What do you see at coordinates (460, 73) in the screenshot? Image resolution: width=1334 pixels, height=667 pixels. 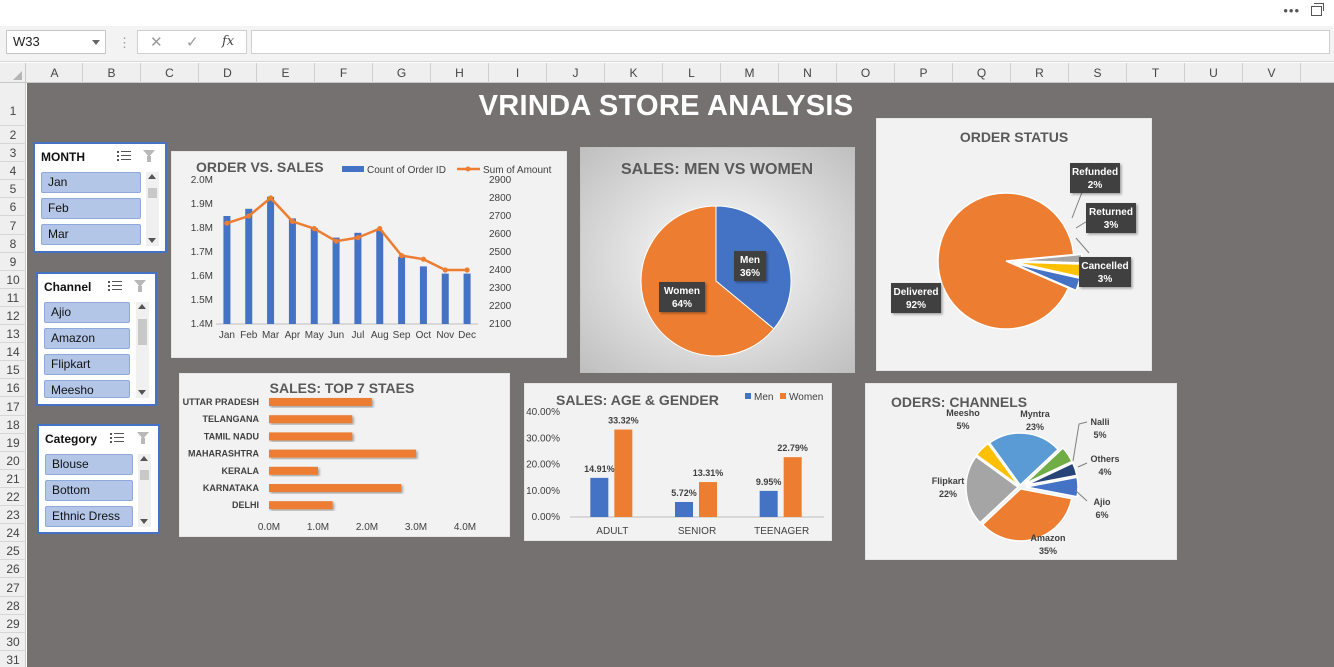 I see `column-header: H` at bounding box center [460, 73].